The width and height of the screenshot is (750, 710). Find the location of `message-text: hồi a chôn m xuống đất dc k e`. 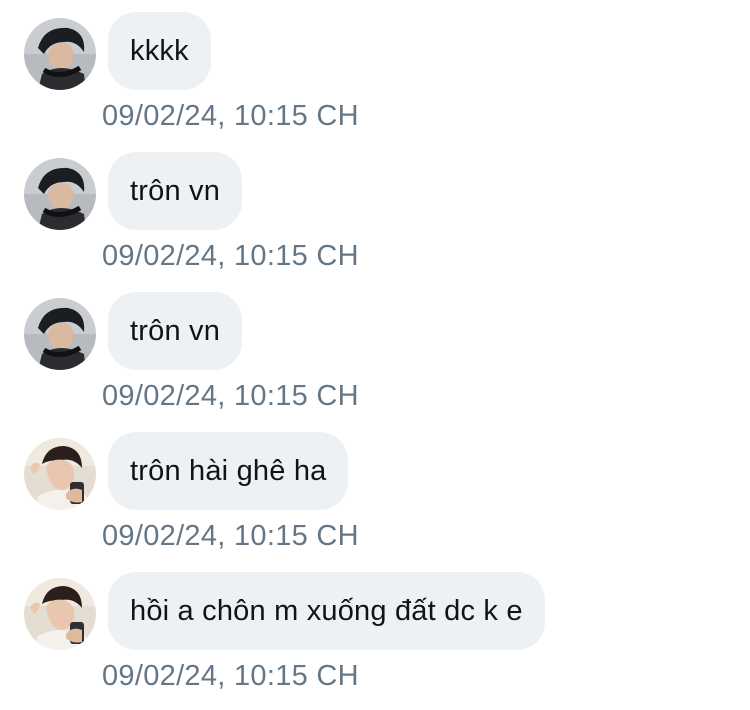

message-text: hồi a chôn m xuống đất dc k e is located at coordinates (326, 610).